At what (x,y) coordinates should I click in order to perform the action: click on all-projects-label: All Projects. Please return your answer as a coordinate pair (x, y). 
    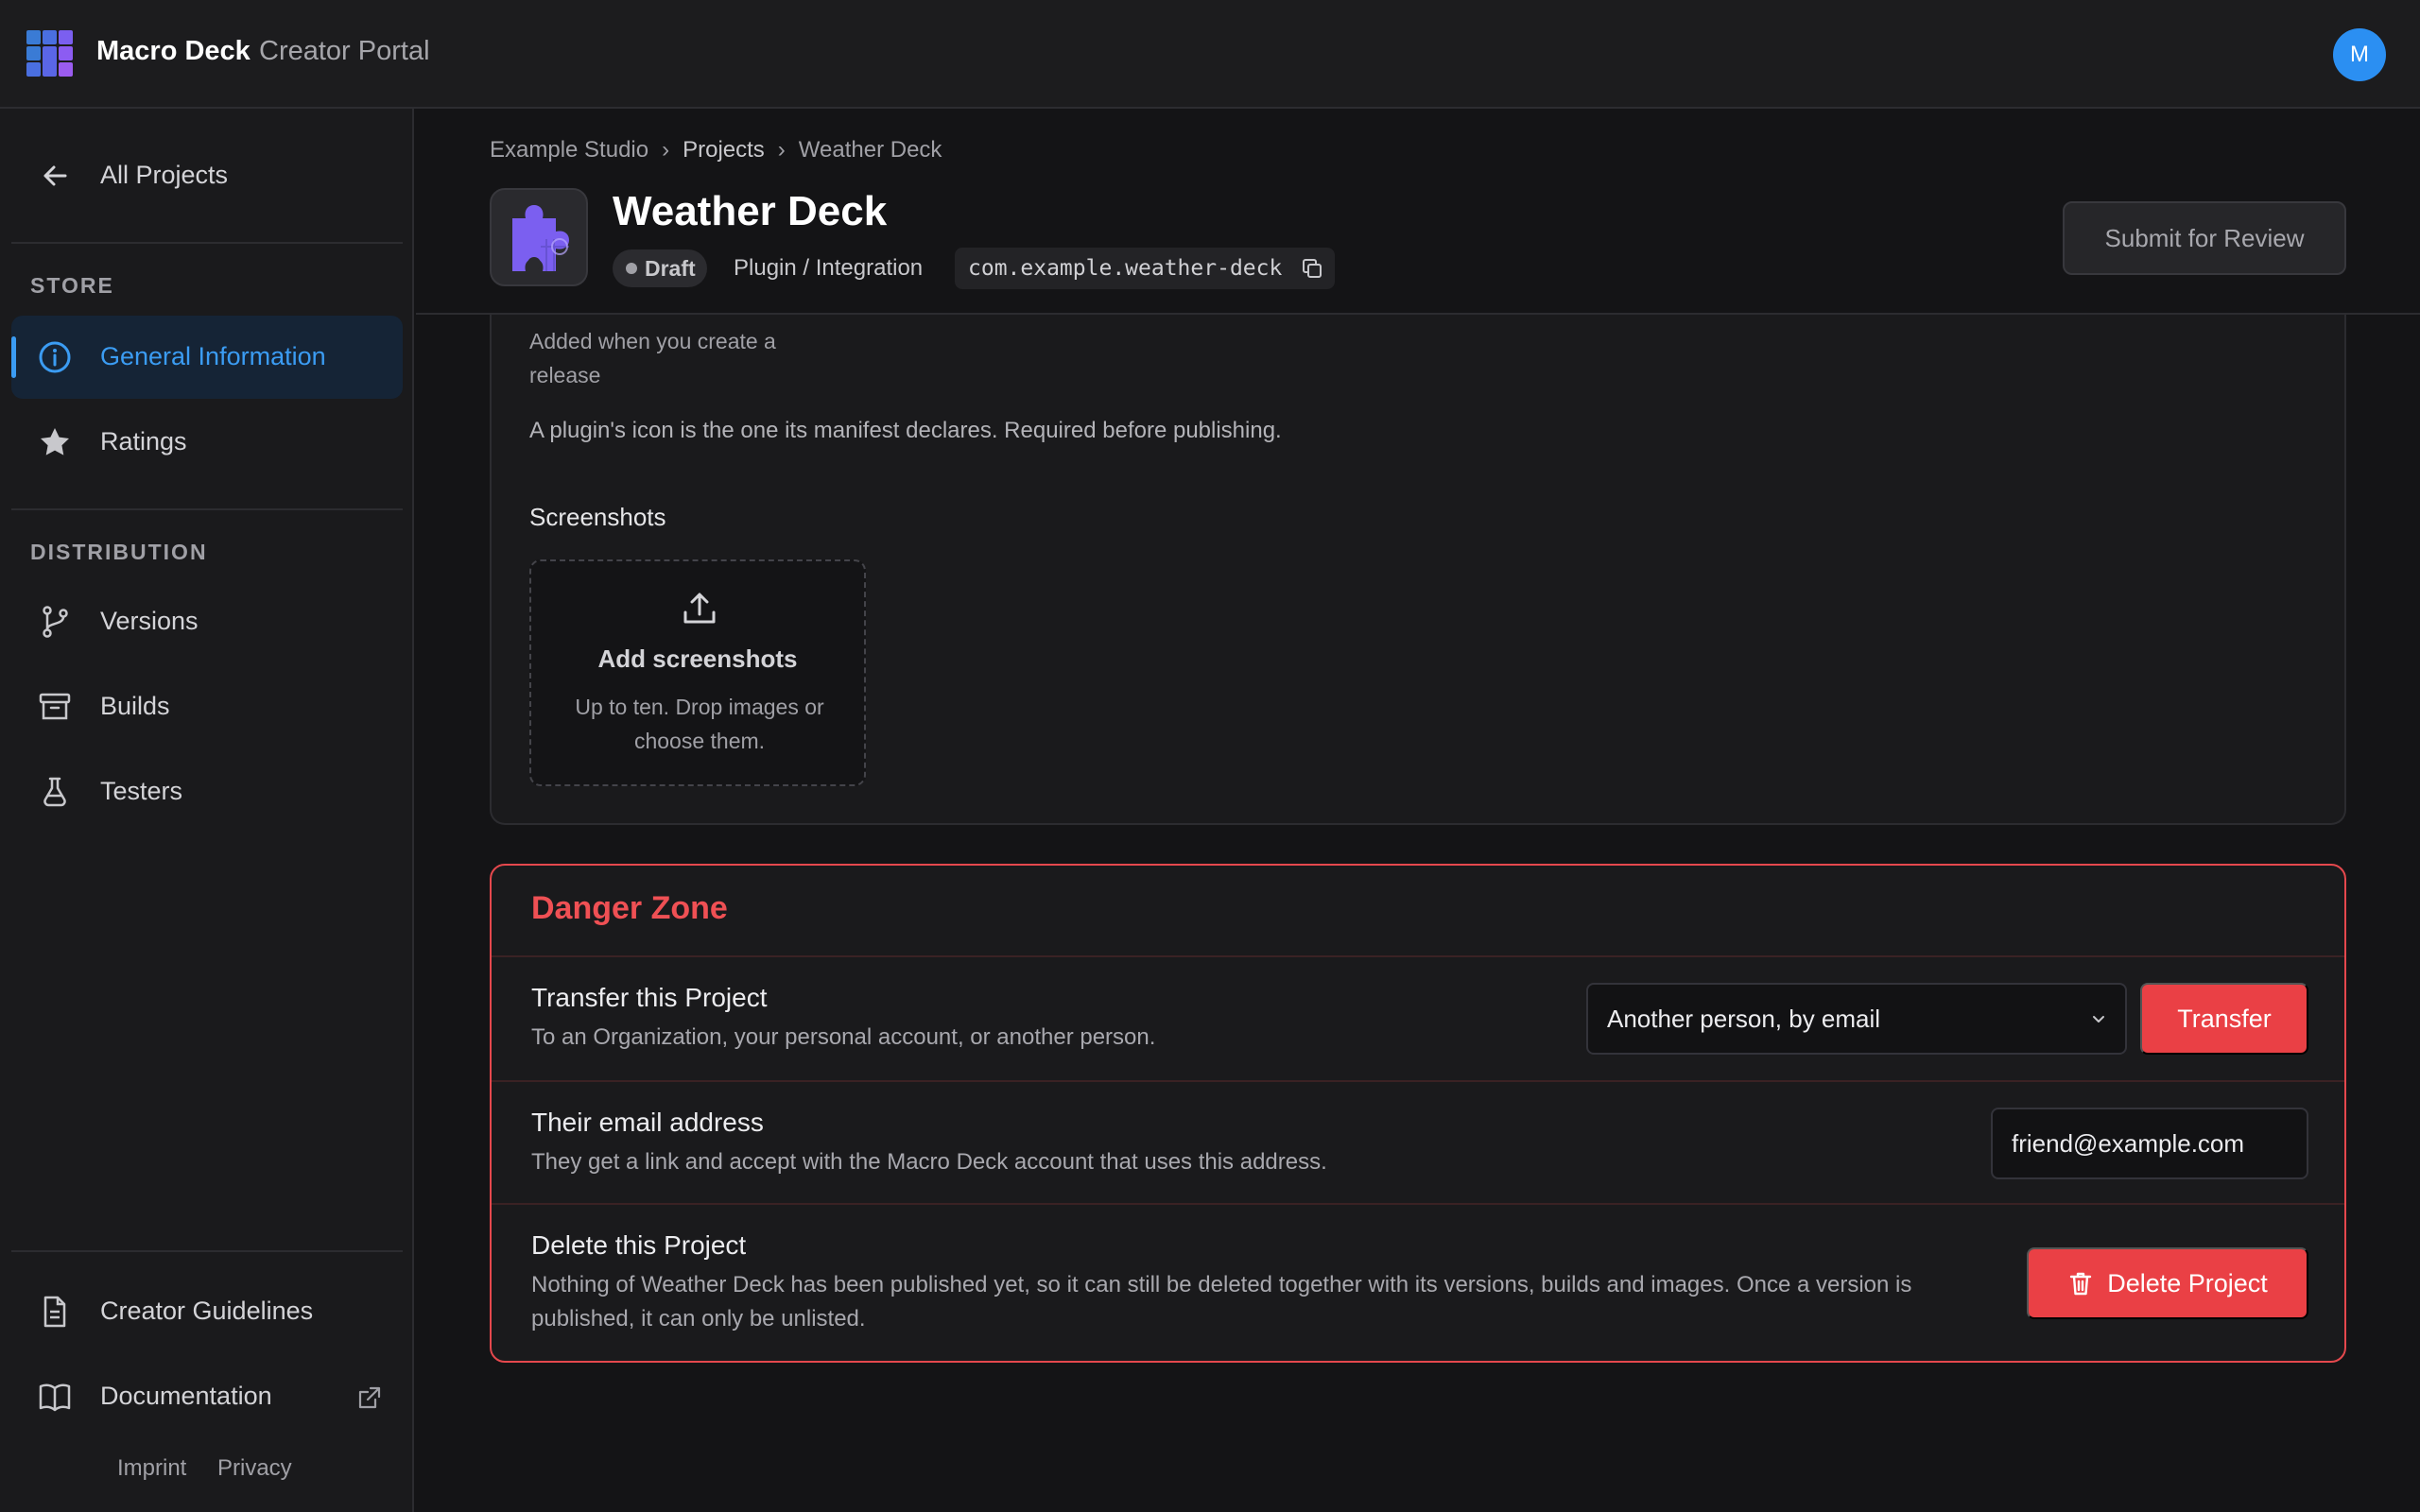
    Looking at the image, I should click on (164, 175).